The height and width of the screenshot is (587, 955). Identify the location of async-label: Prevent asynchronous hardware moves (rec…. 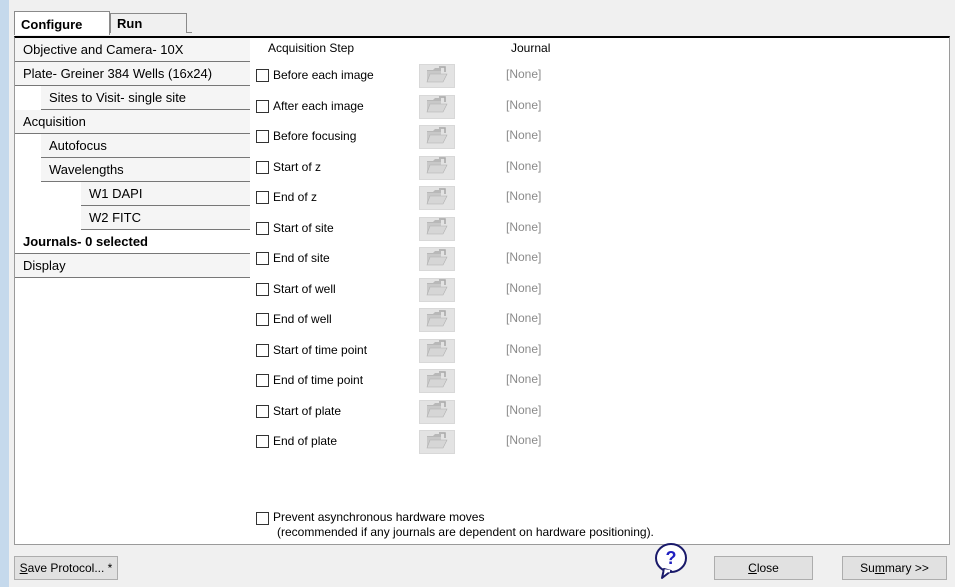
(463, 525).